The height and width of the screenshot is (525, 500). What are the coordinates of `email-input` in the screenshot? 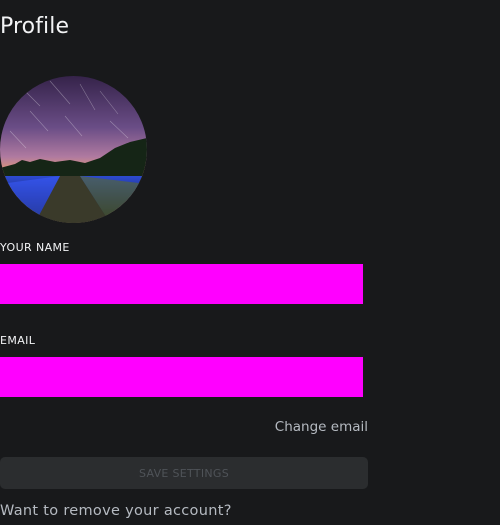 It's located at (181, 377).